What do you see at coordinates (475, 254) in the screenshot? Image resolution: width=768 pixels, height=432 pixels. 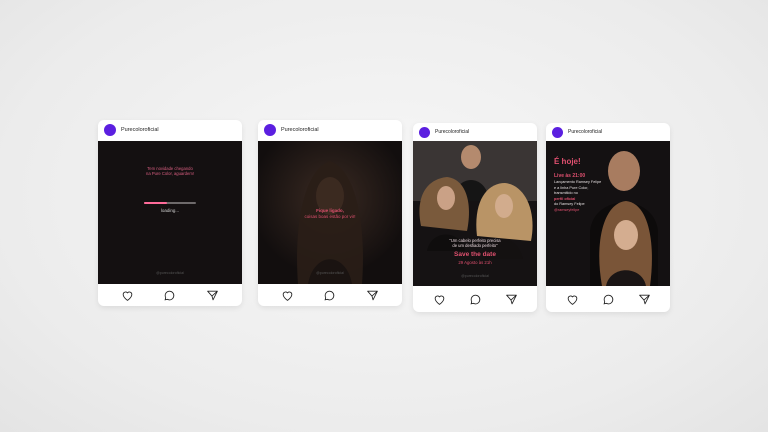 I see `save-the-date-title: Save the date` at bounding box center [475, 254].